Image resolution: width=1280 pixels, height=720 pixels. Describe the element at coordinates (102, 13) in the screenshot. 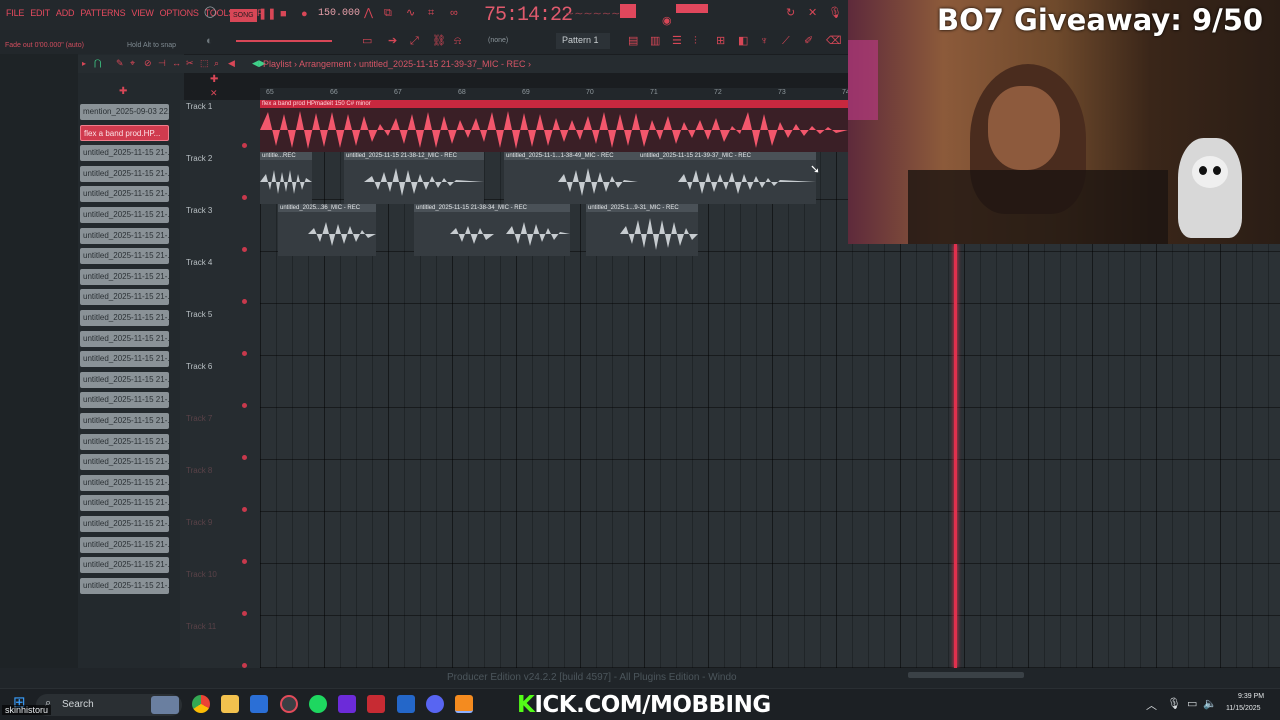

I see `menu-patterns: PATTERNS` at that location.